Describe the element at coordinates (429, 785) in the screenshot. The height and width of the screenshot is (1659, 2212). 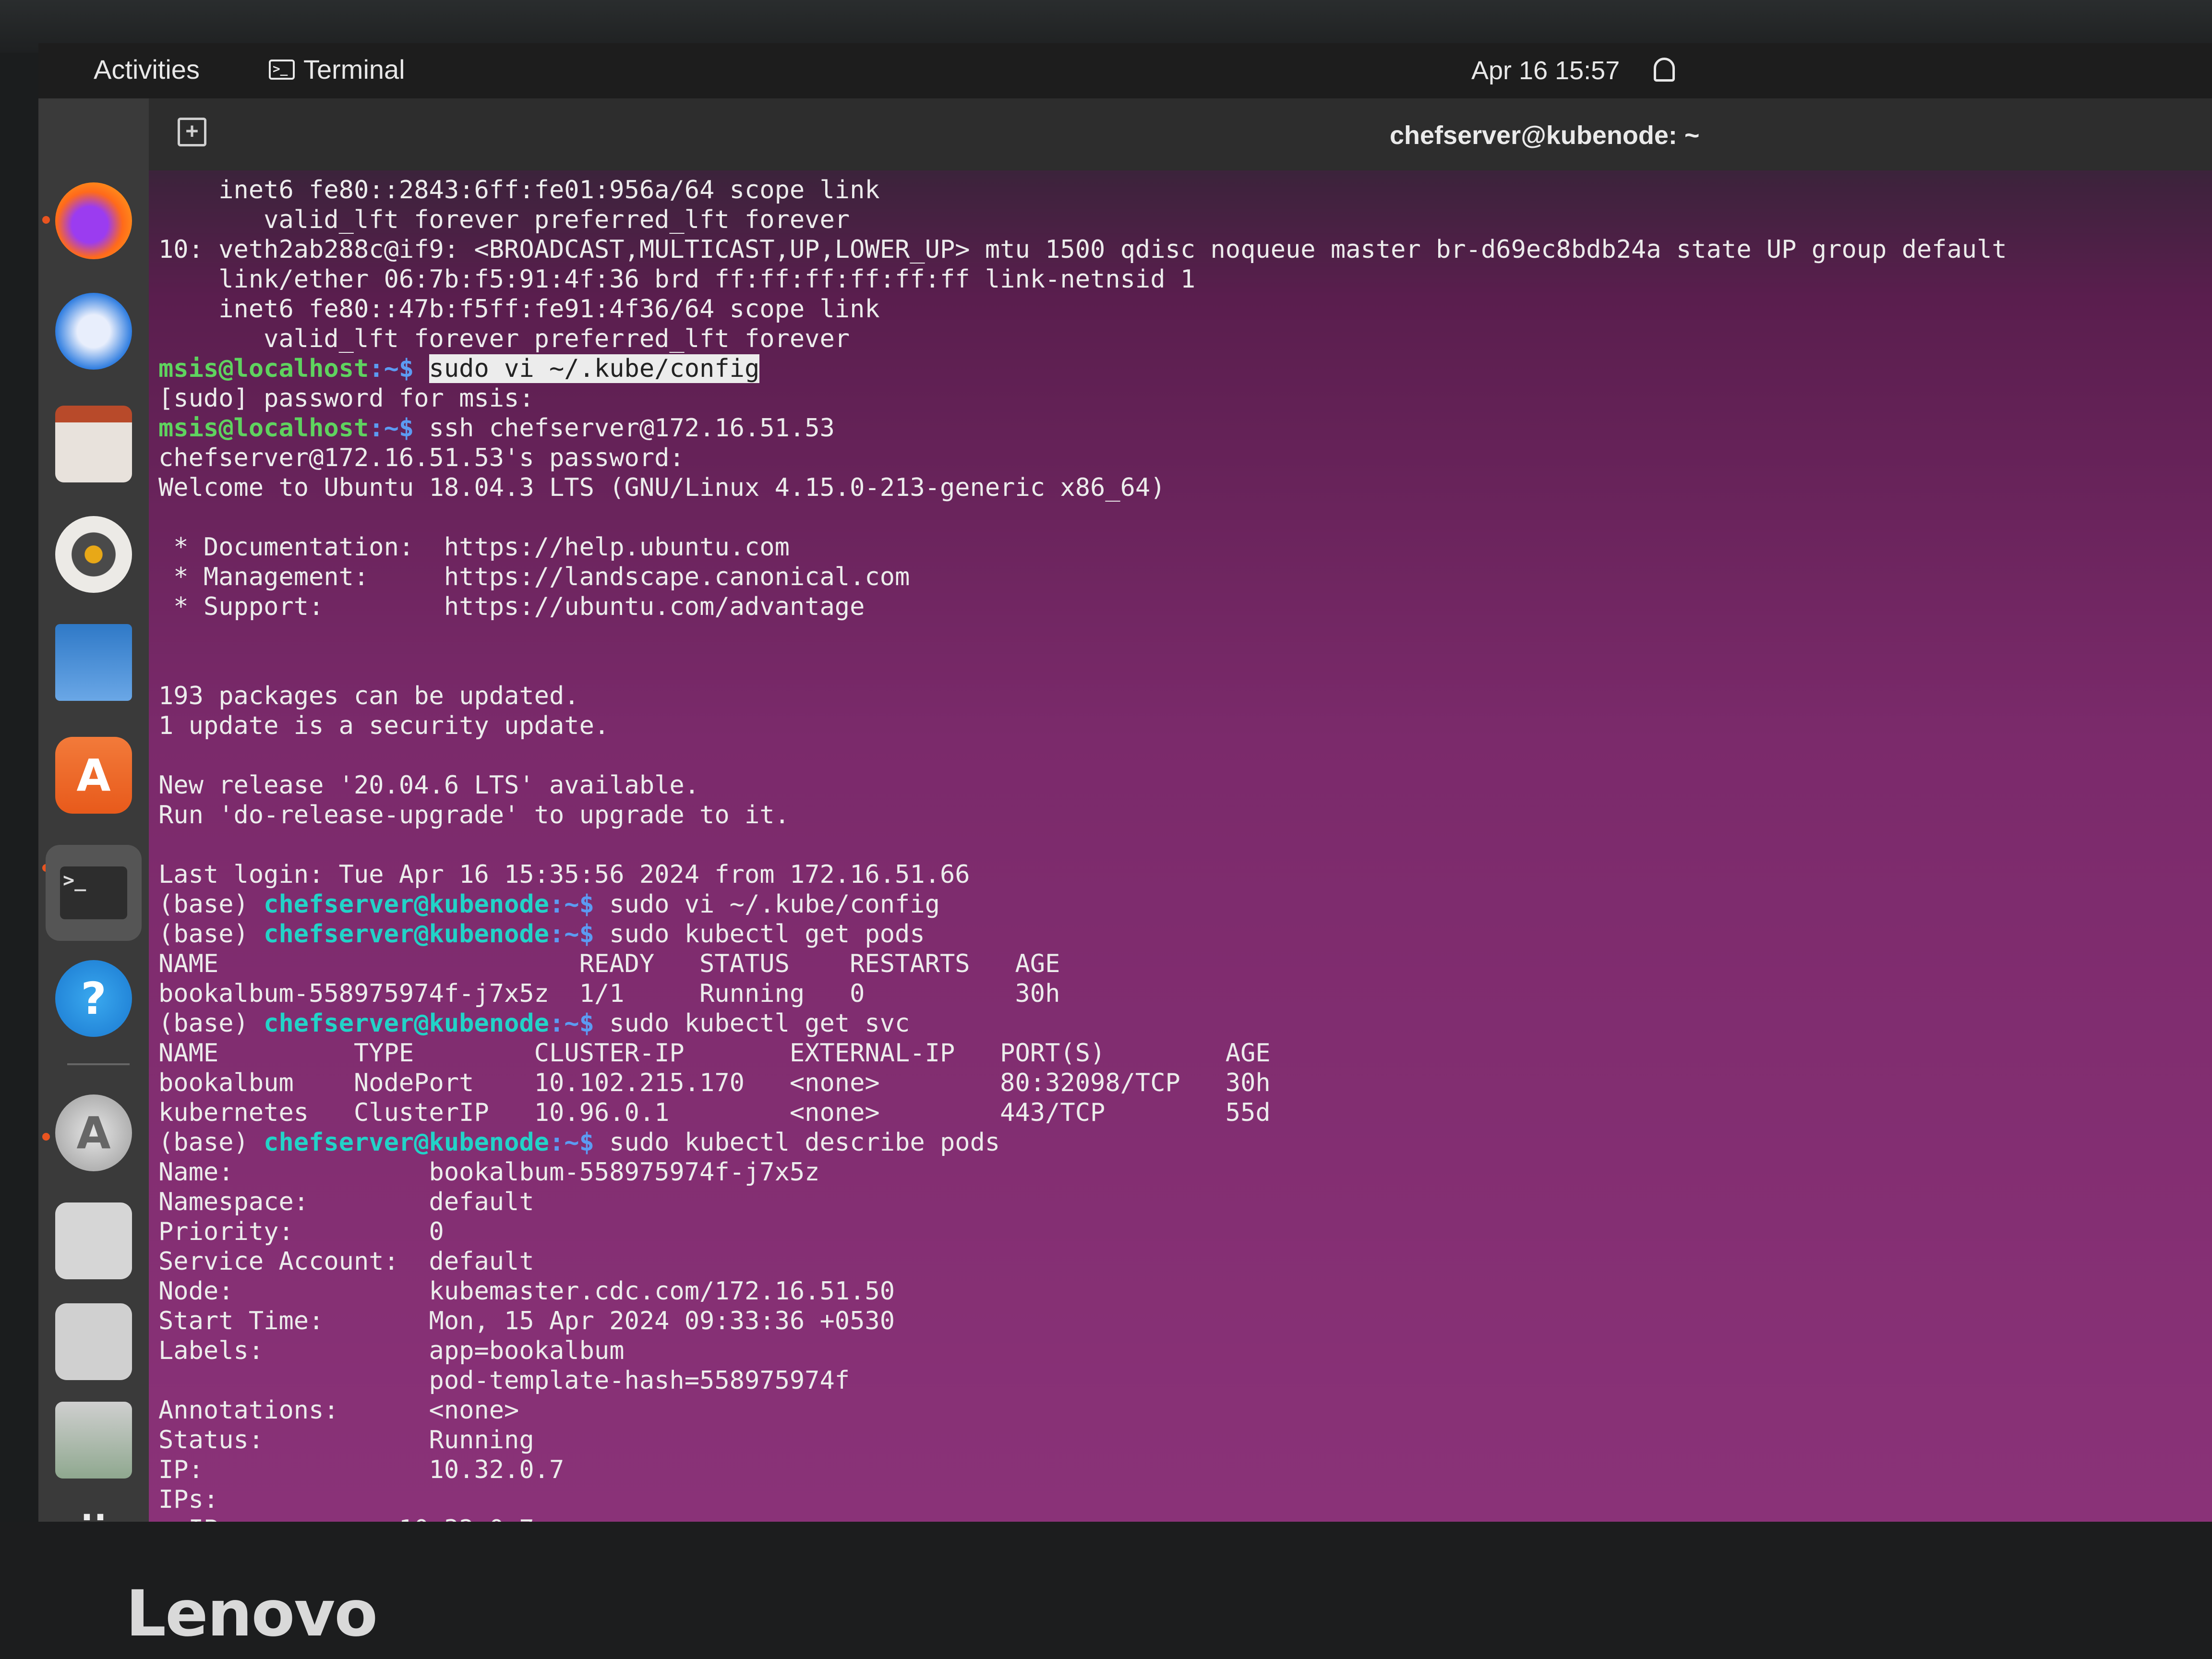
I see `terminal-line: New release '20.04.6 LTS' available.` at that location.